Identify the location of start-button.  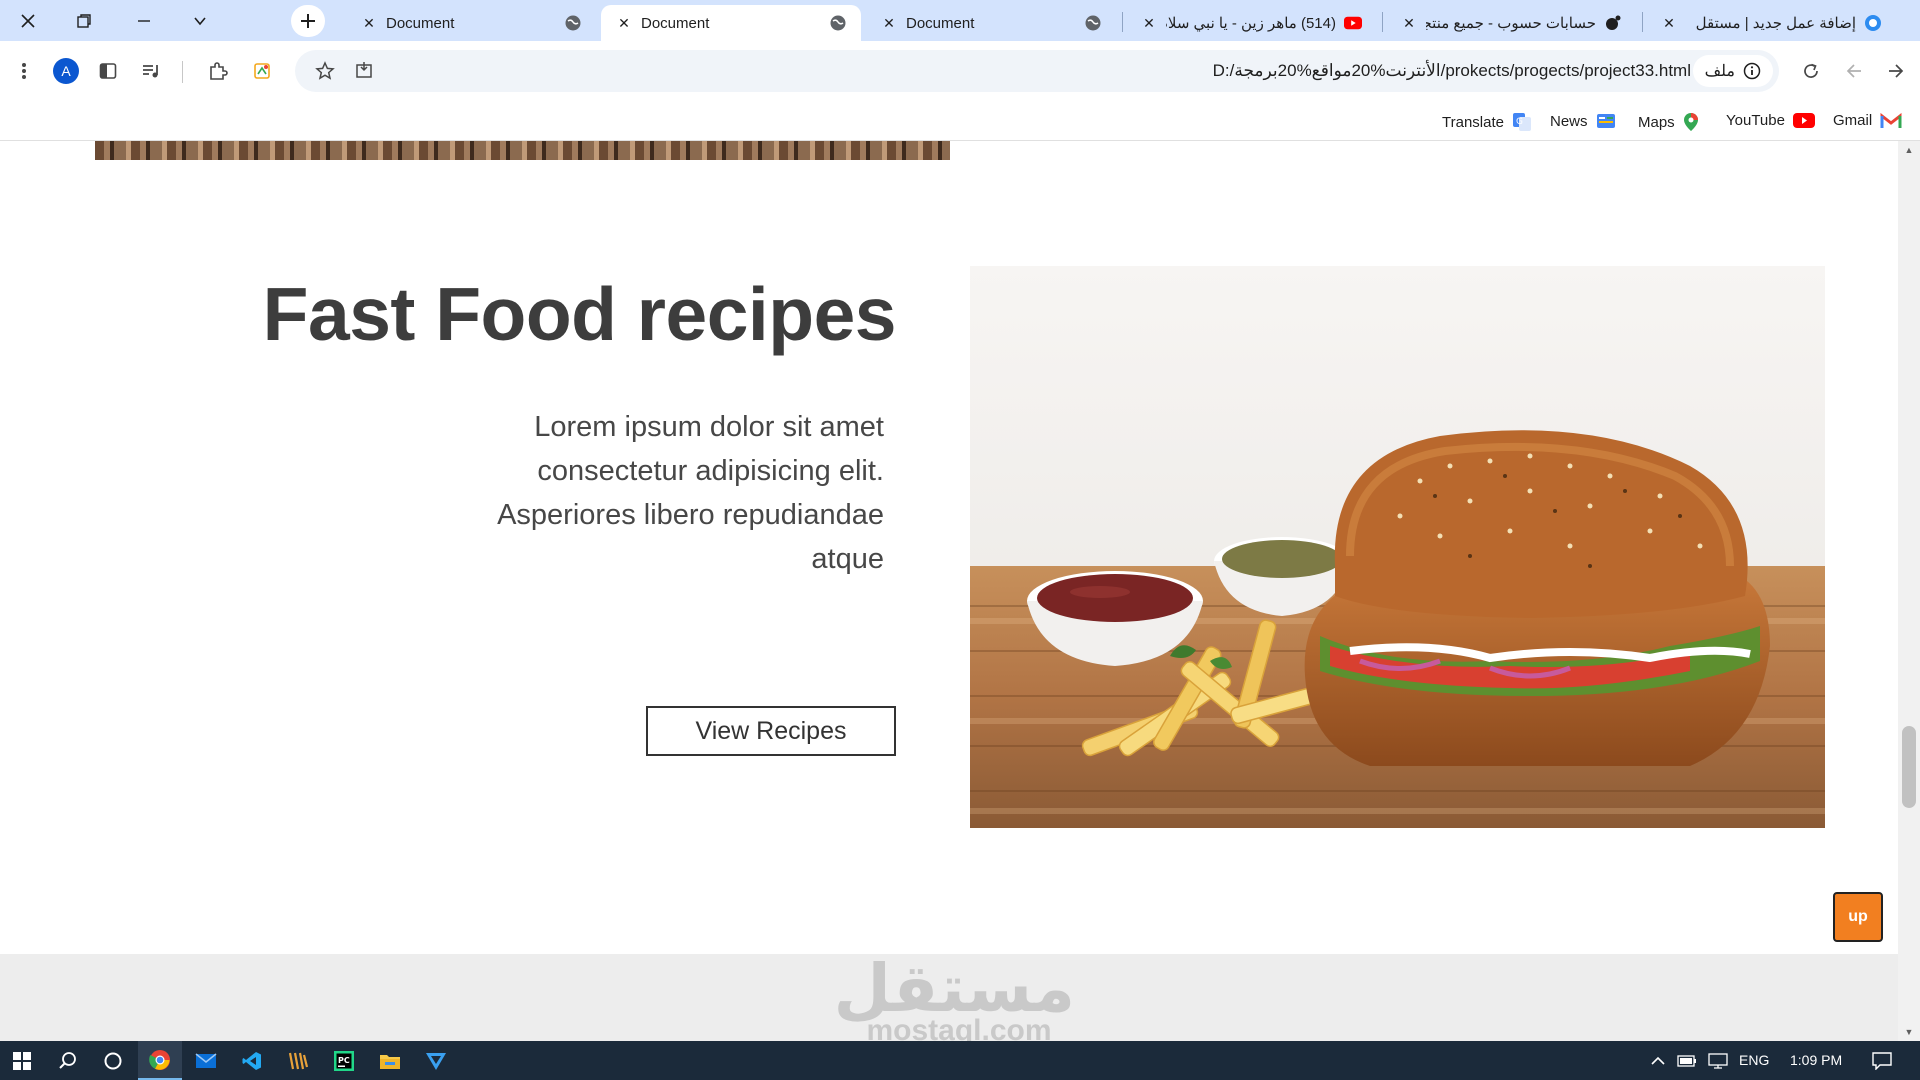
(22, 1060).